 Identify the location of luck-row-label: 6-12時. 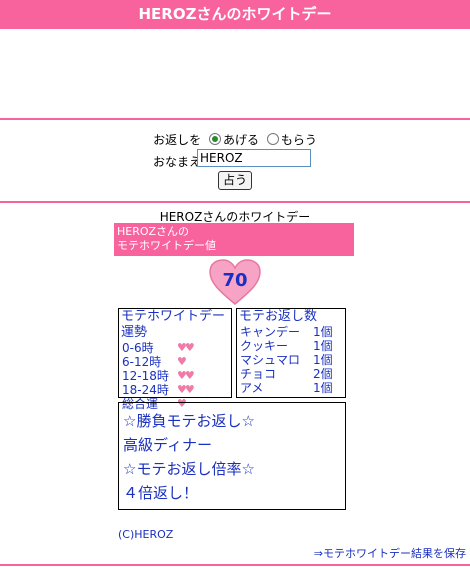
(142, 362).